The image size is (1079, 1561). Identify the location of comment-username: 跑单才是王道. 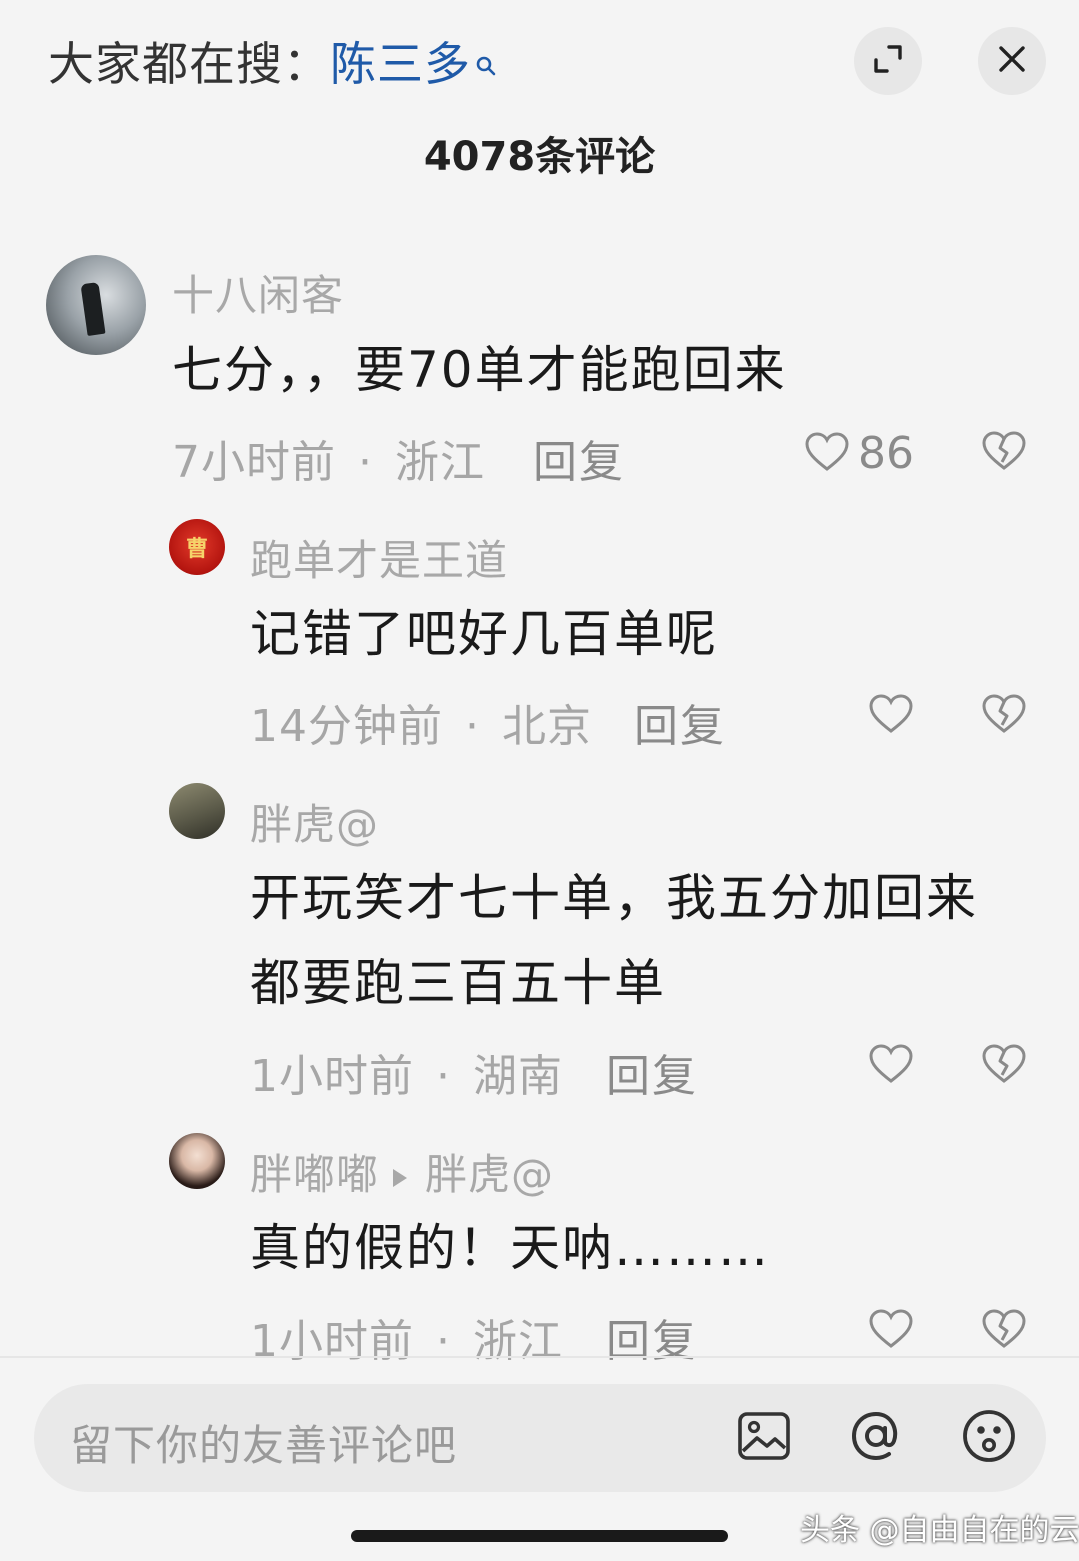
(379, 557).